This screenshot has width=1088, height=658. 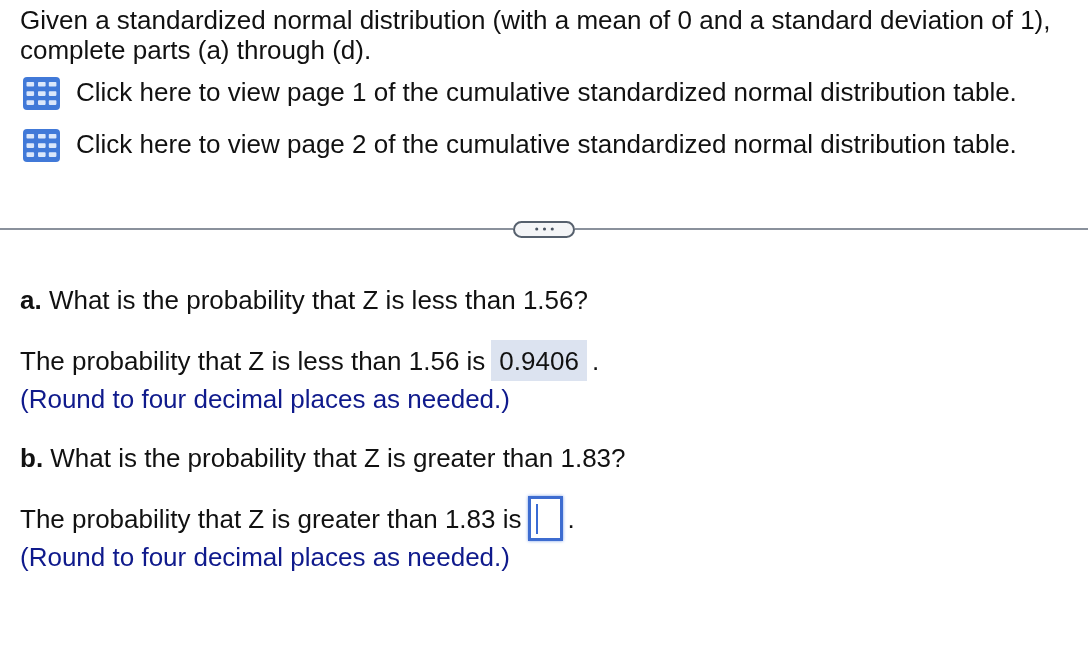 I want to click on answer-sentence: The probability that Z is greater than 1.83 is, so click(x=271, y=518).